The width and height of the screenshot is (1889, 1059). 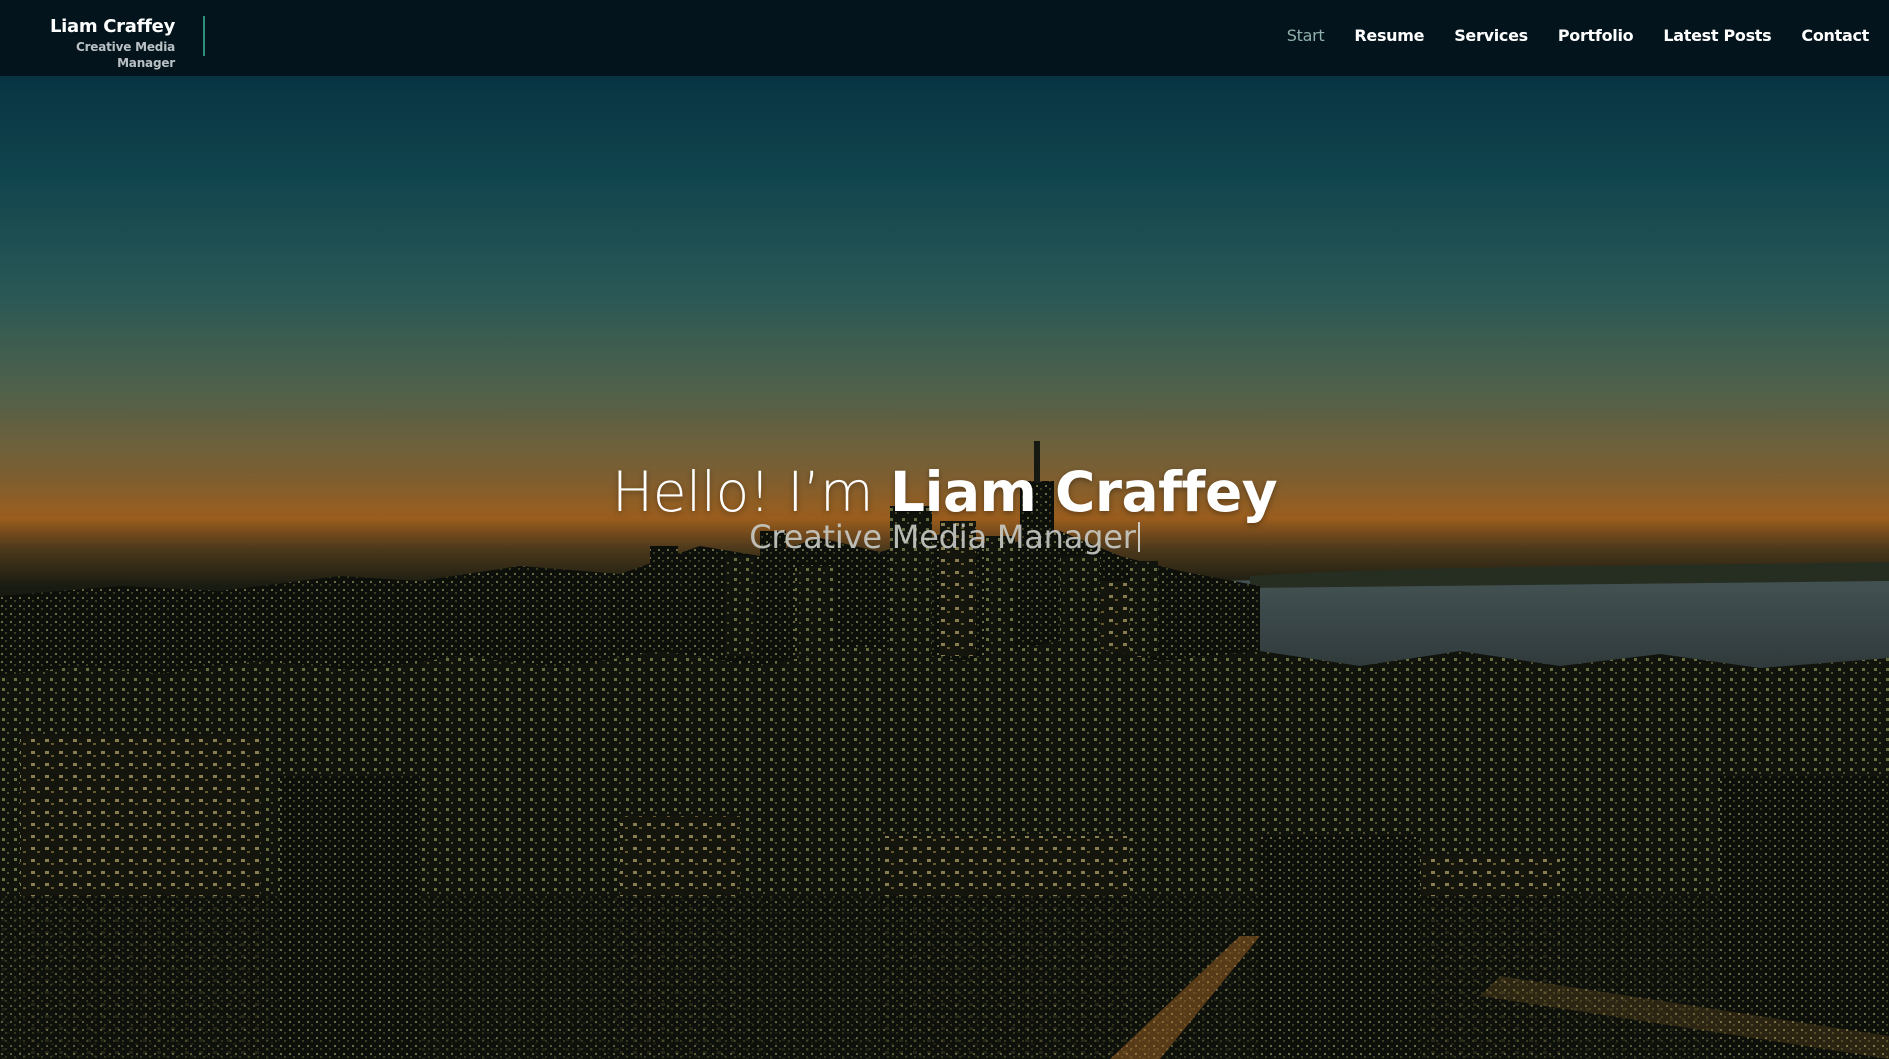 What do you see at coordinates (125, 55) in the screenshot?
I see `brand-tagline: Creative Media Manager` at bounding box center [125, 55].